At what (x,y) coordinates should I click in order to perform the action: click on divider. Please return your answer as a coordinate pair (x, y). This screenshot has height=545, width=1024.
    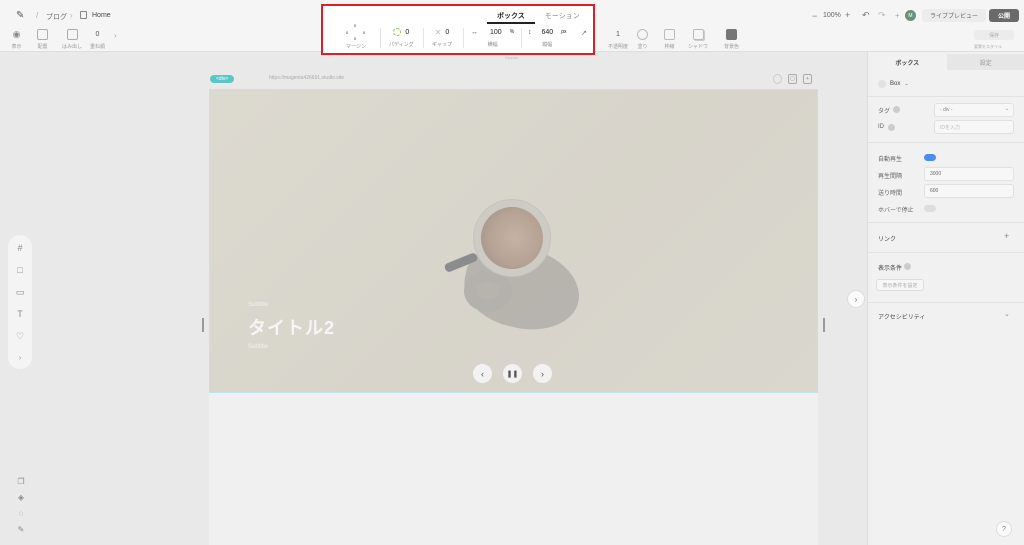
    Looking at the image, I should click on (946, 222).